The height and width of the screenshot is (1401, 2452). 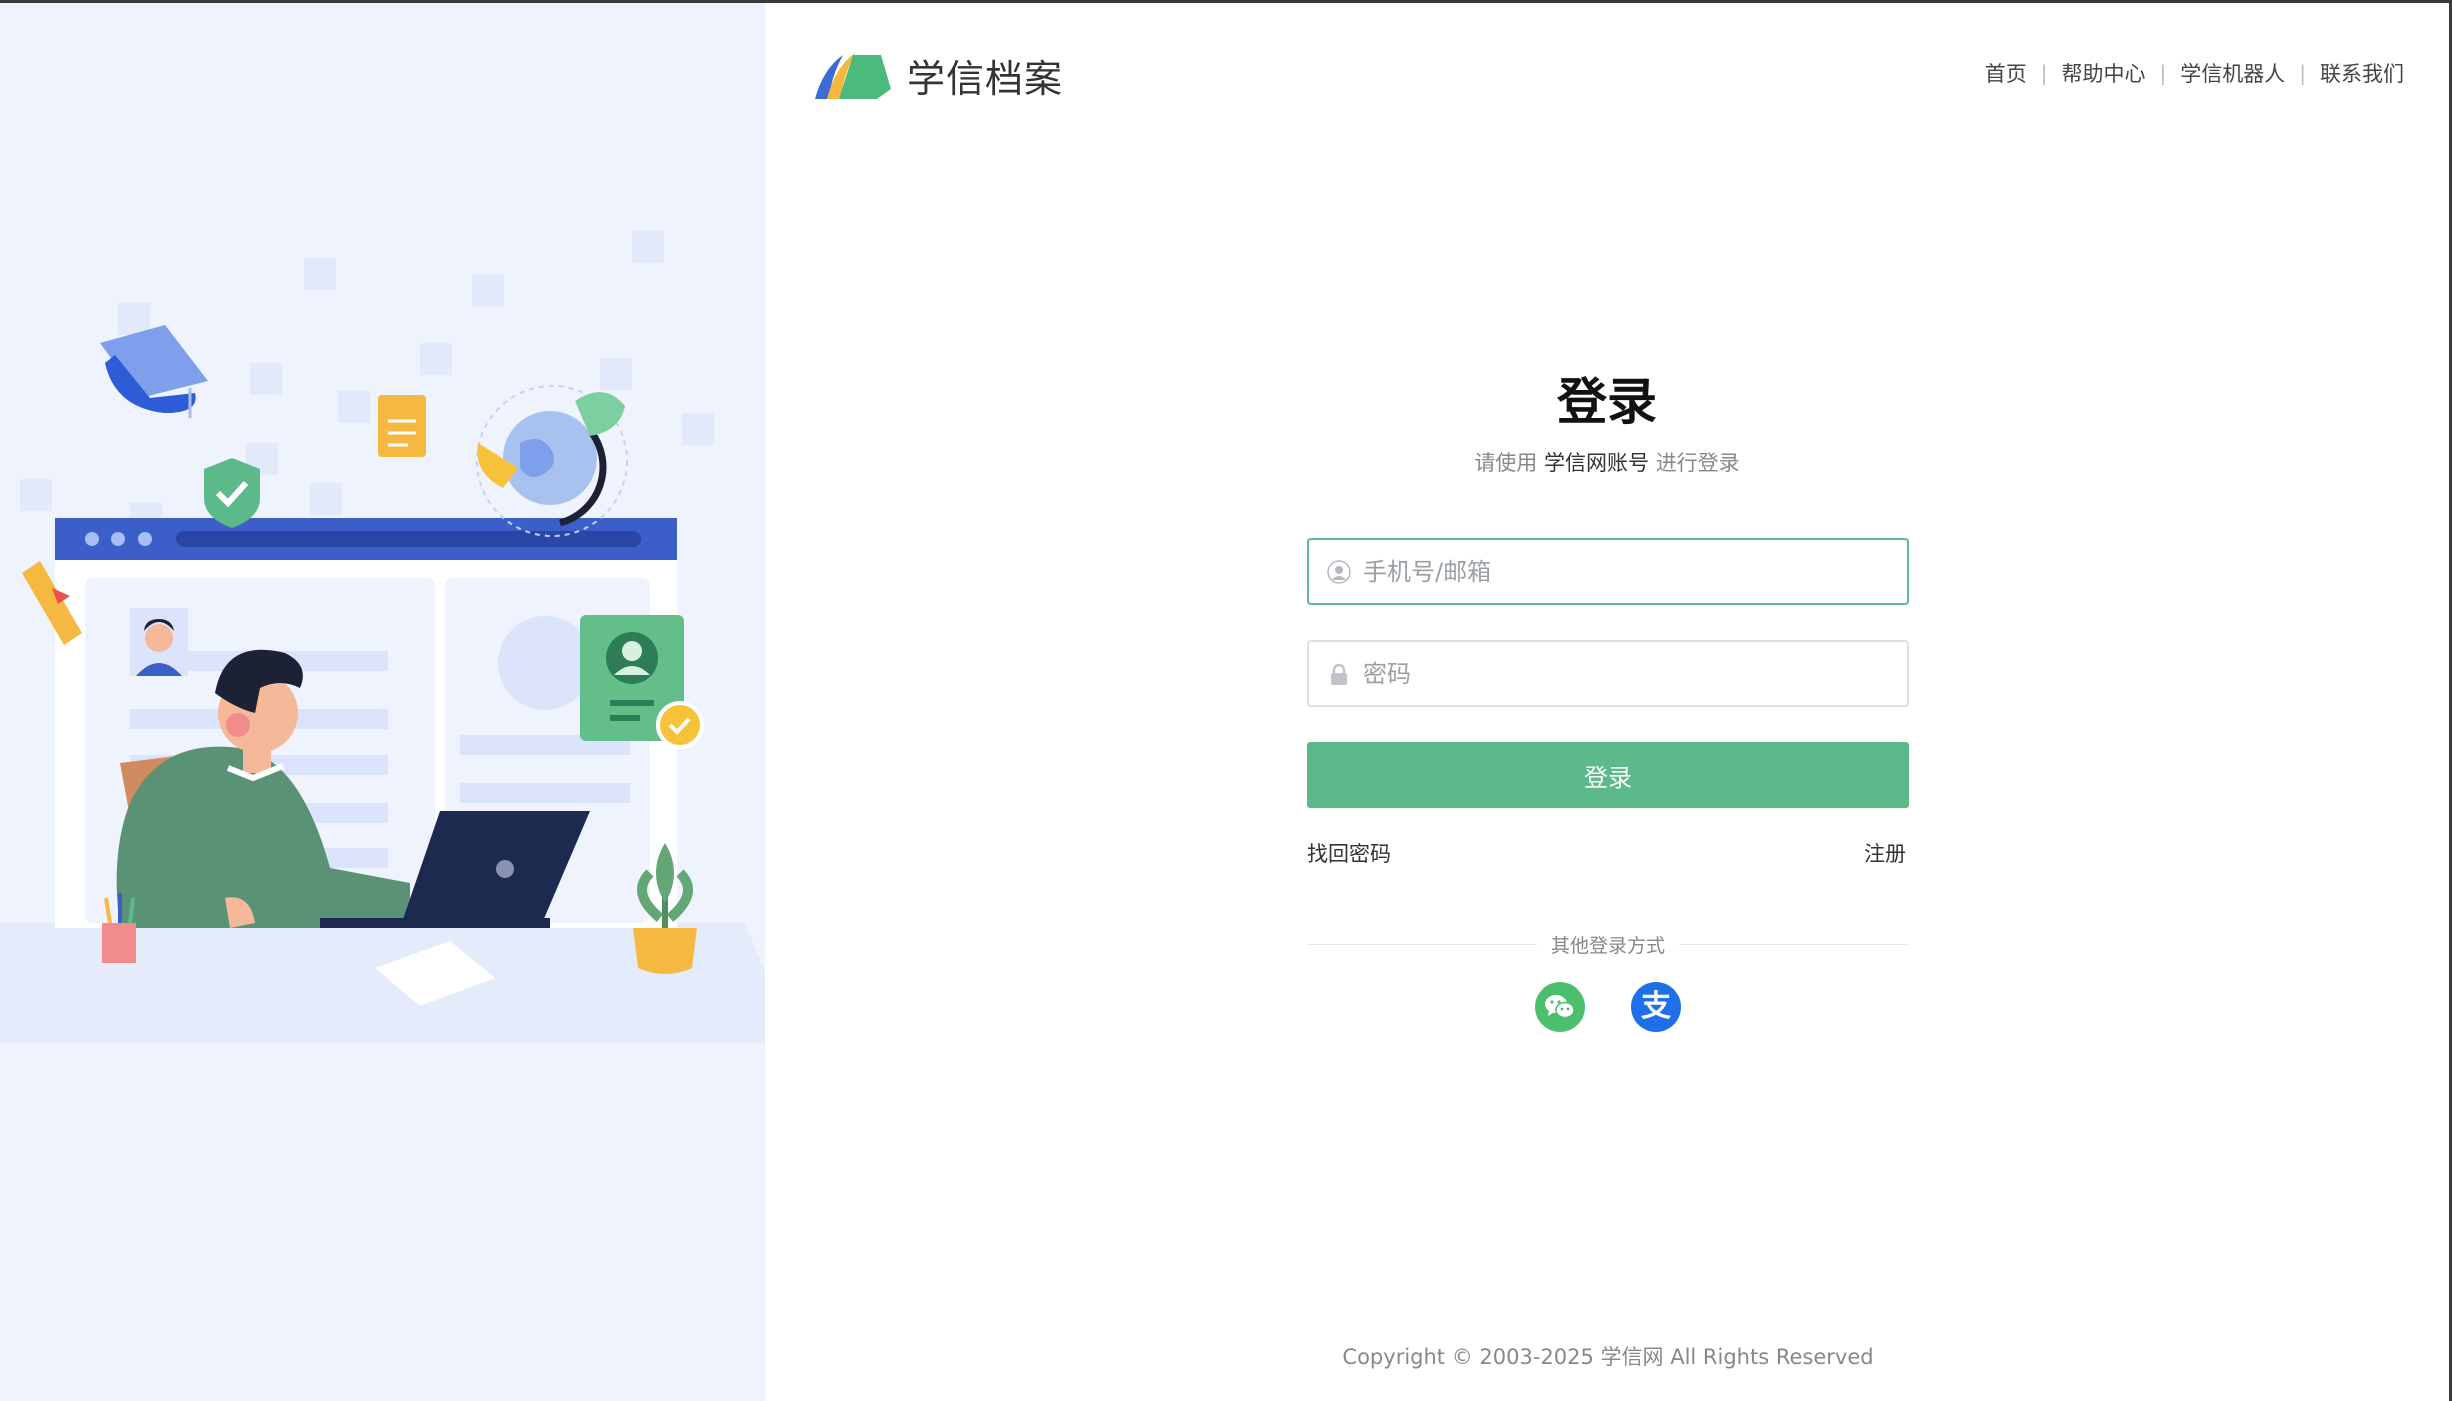 What do you see at coordinates (1697, 463) in the screenshot?
I see `subtitle-suffix: 进行登录` at bounding box center [1697, 463].